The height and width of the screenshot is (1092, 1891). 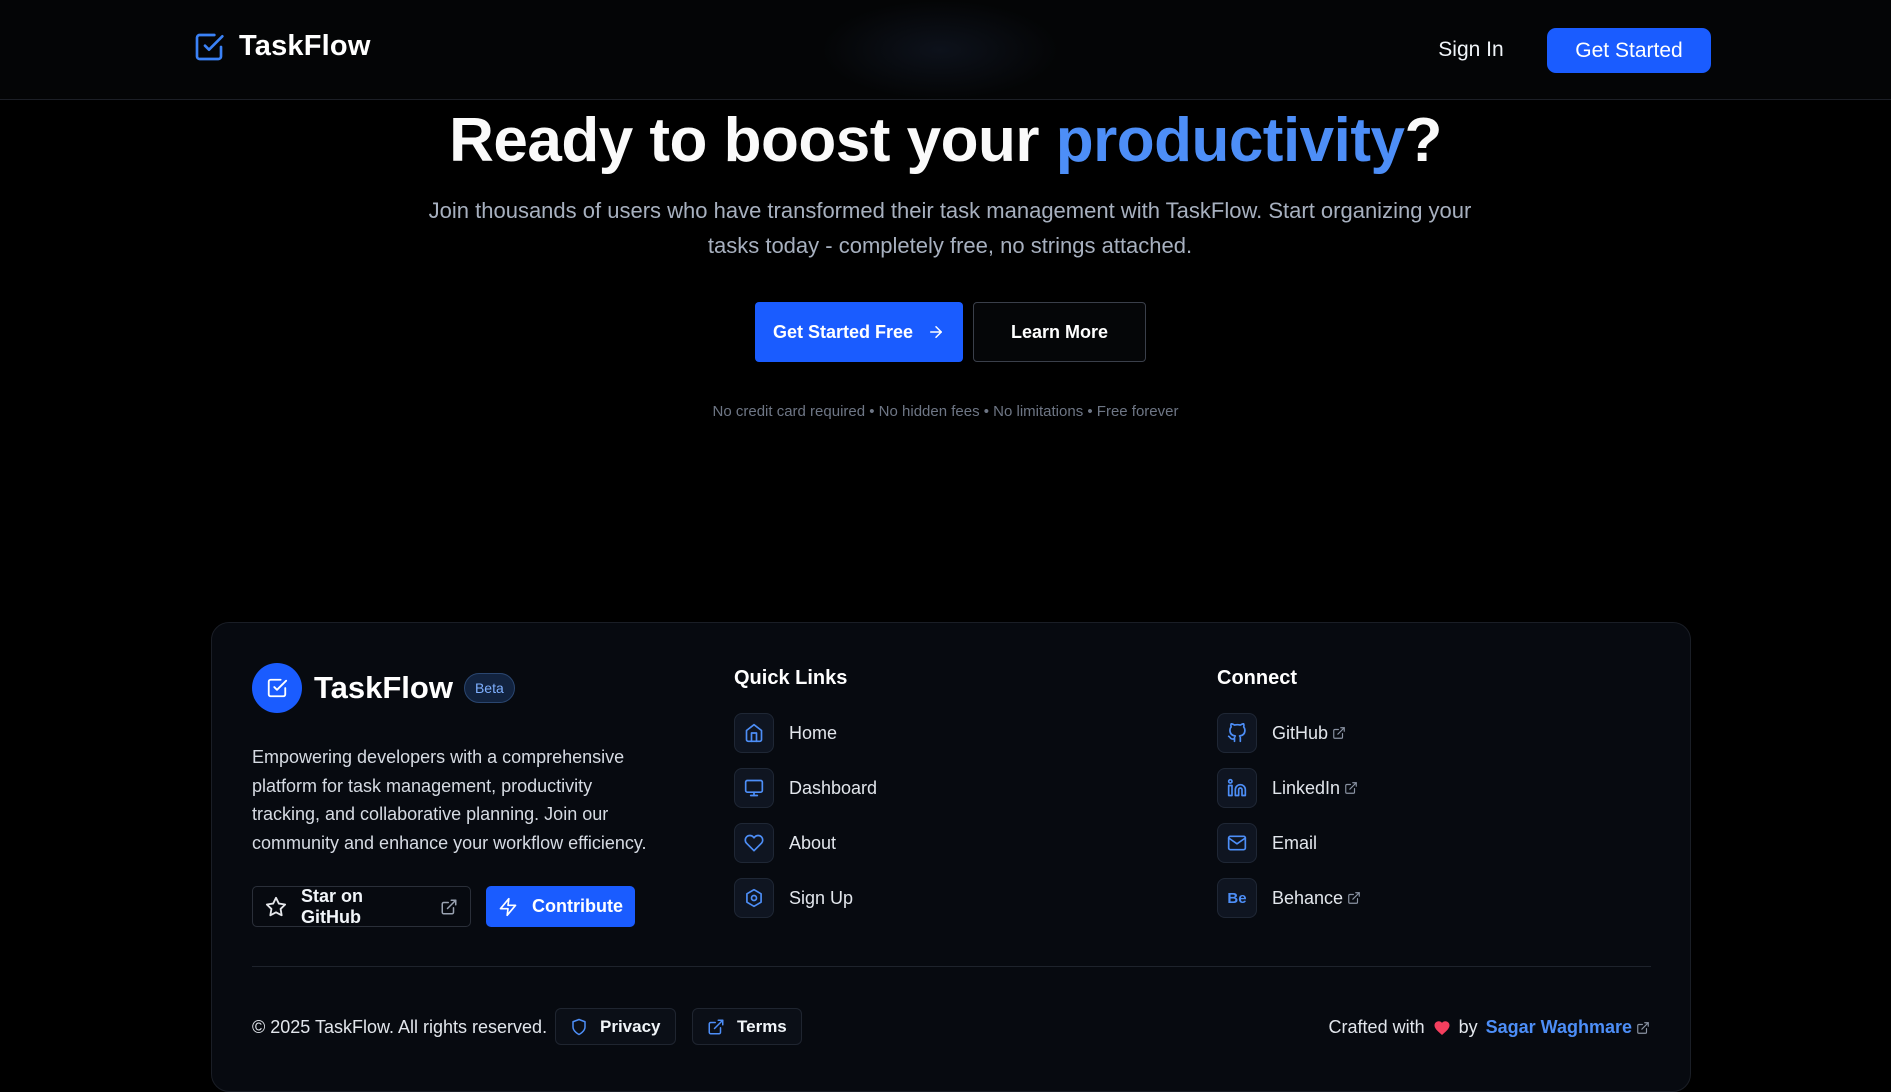 I want to click on connect-link-label: Email, so click(x=1295, y=842).